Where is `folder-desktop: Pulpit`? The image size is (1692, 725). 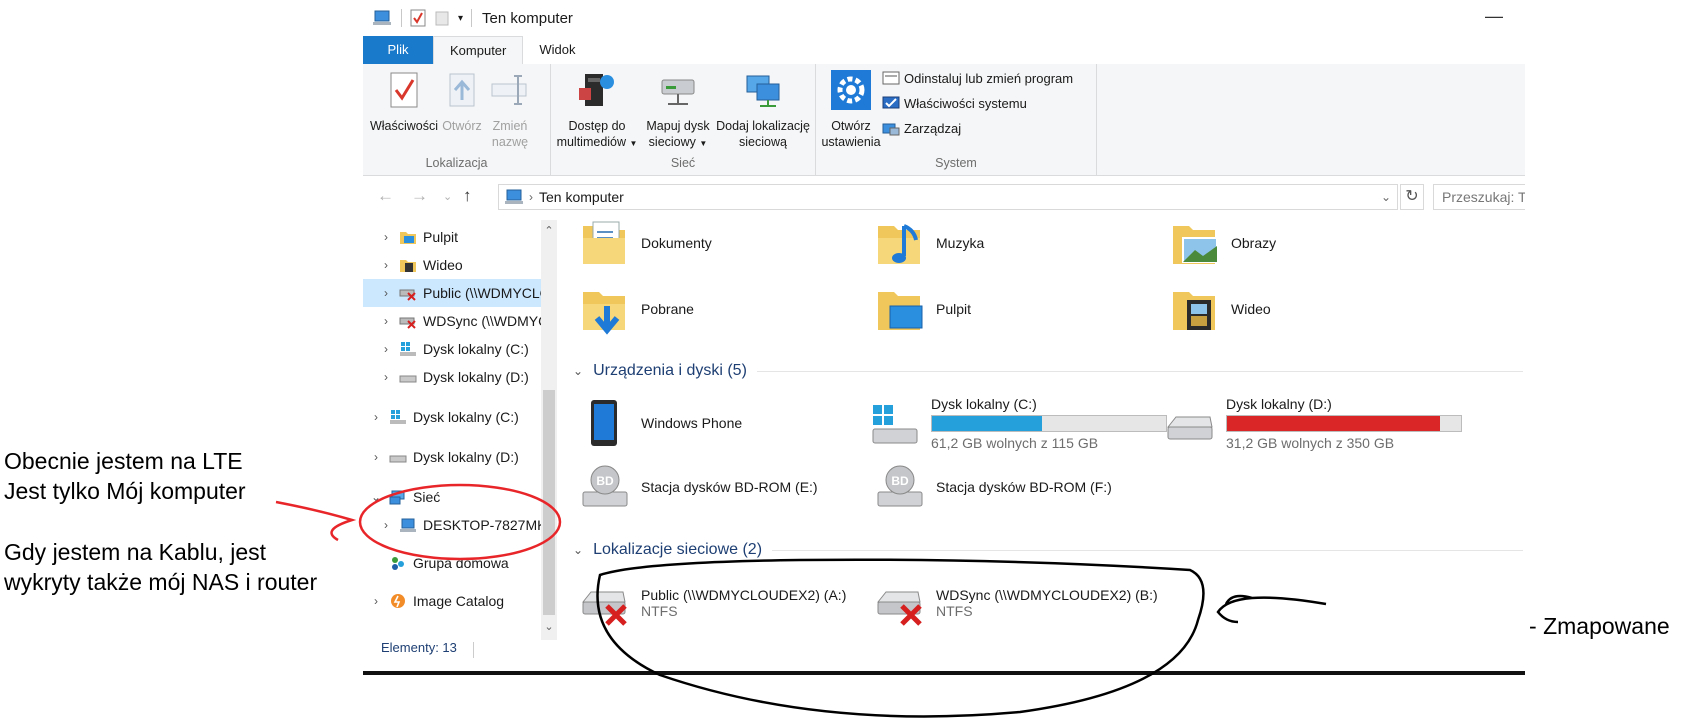
folder-desktop: Pulpit is located at coordinates (922, 309).